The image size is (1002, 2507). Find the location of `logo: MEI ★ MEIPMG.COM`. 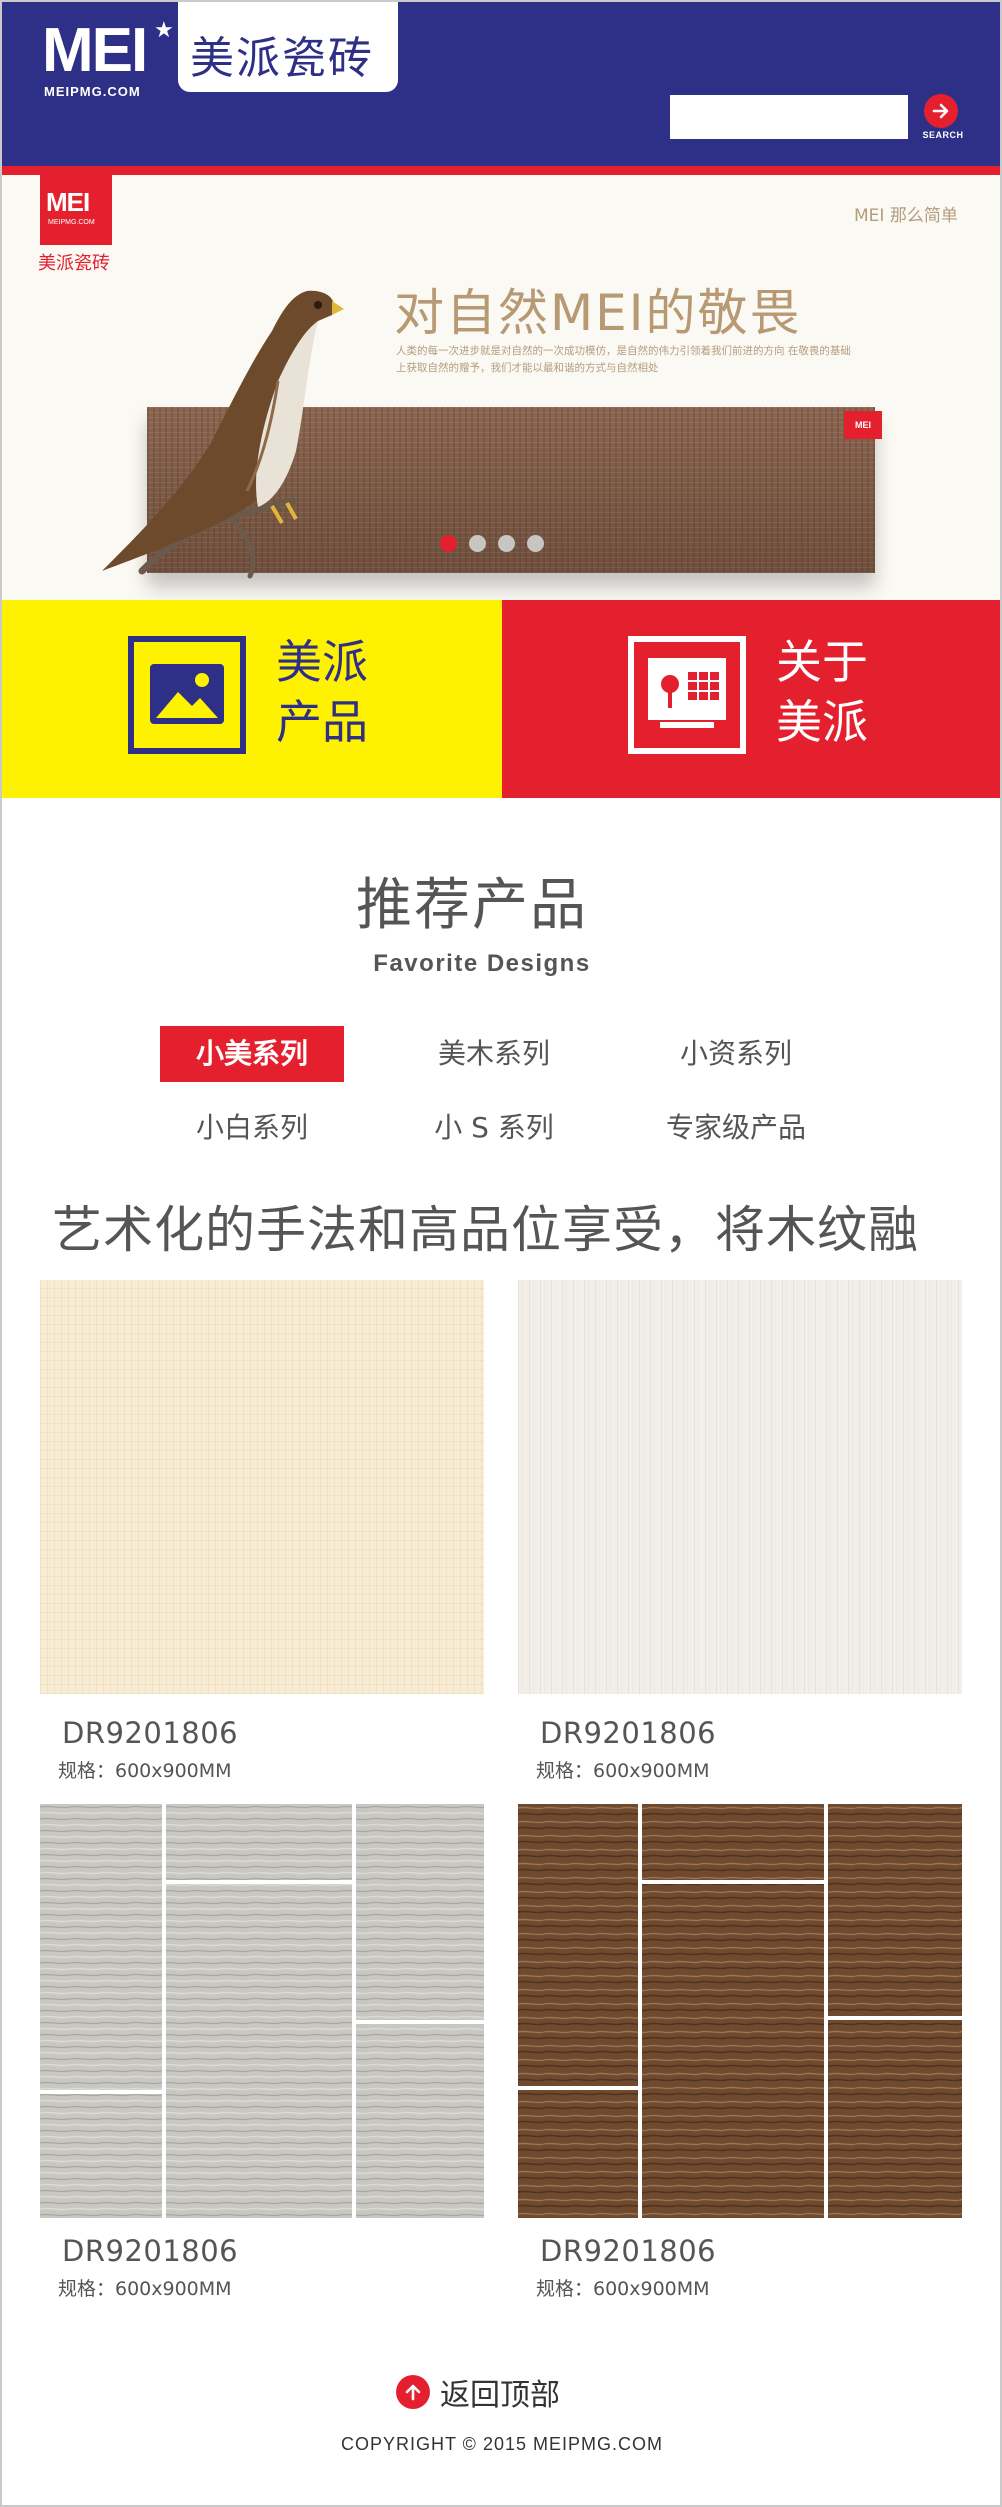

logo: MEI ★ MEIPMG.COM is located at coordinates (108, 58).